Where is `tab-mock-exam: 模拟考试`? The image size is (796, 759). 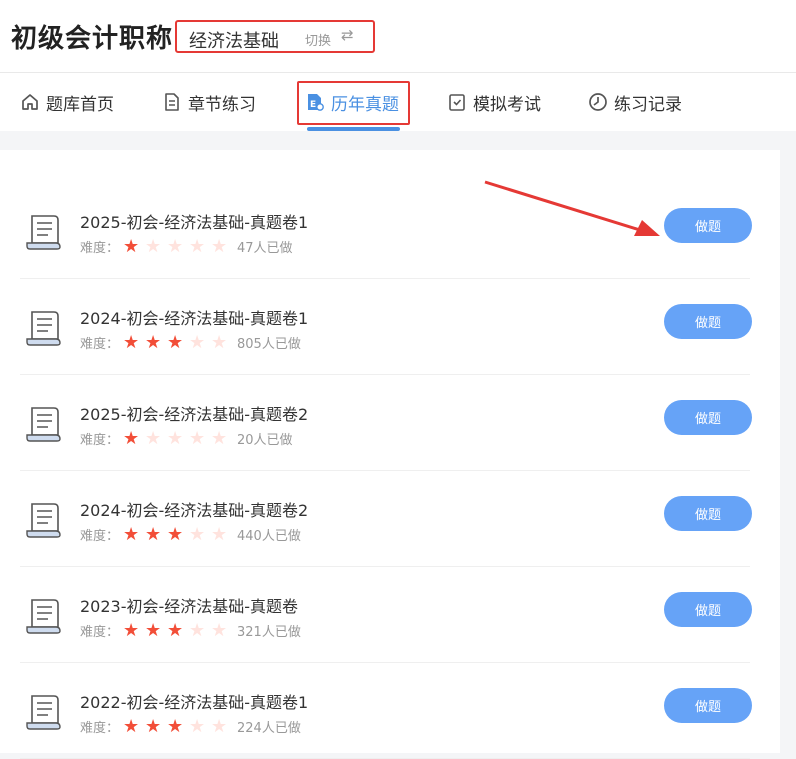 tab-mock-exam: 模拟考试 is located at coordinates (494, 102).